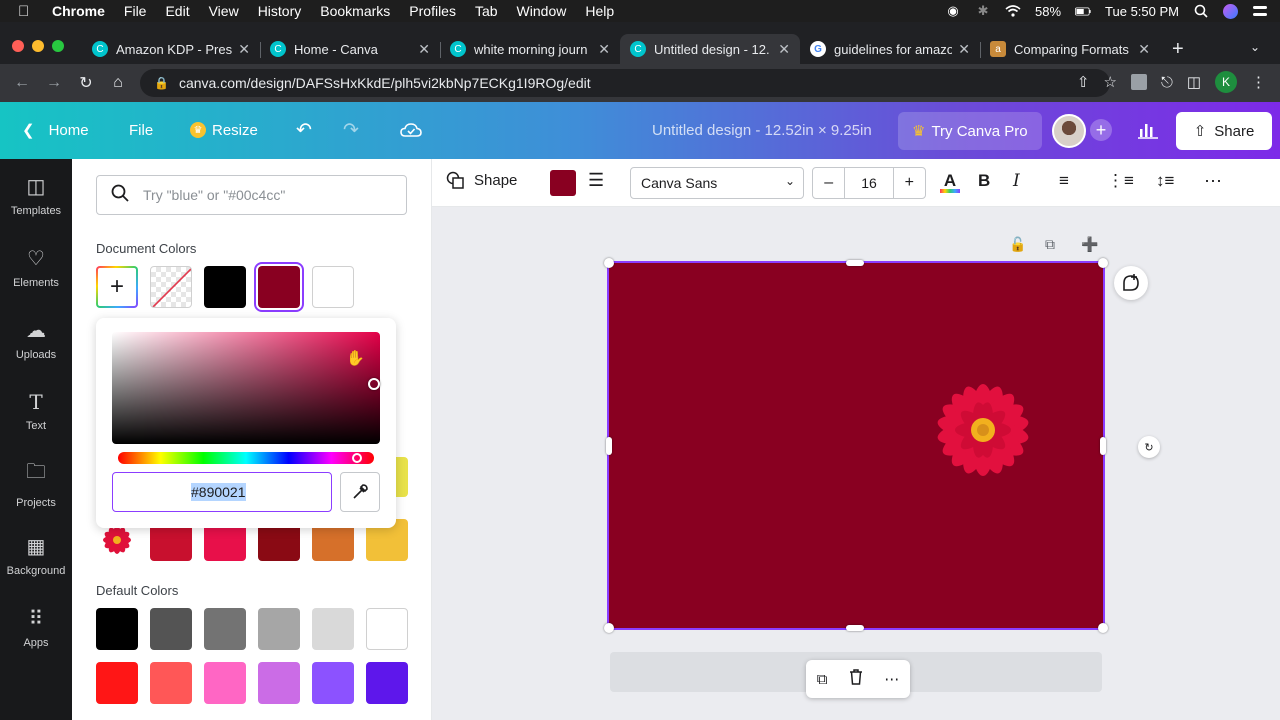 This screenshot has height=720, width=1280. What do you see at coordinates (1230, 11) in the screenshot?
I see `siri-icon` at bounding box center [1230, 11].